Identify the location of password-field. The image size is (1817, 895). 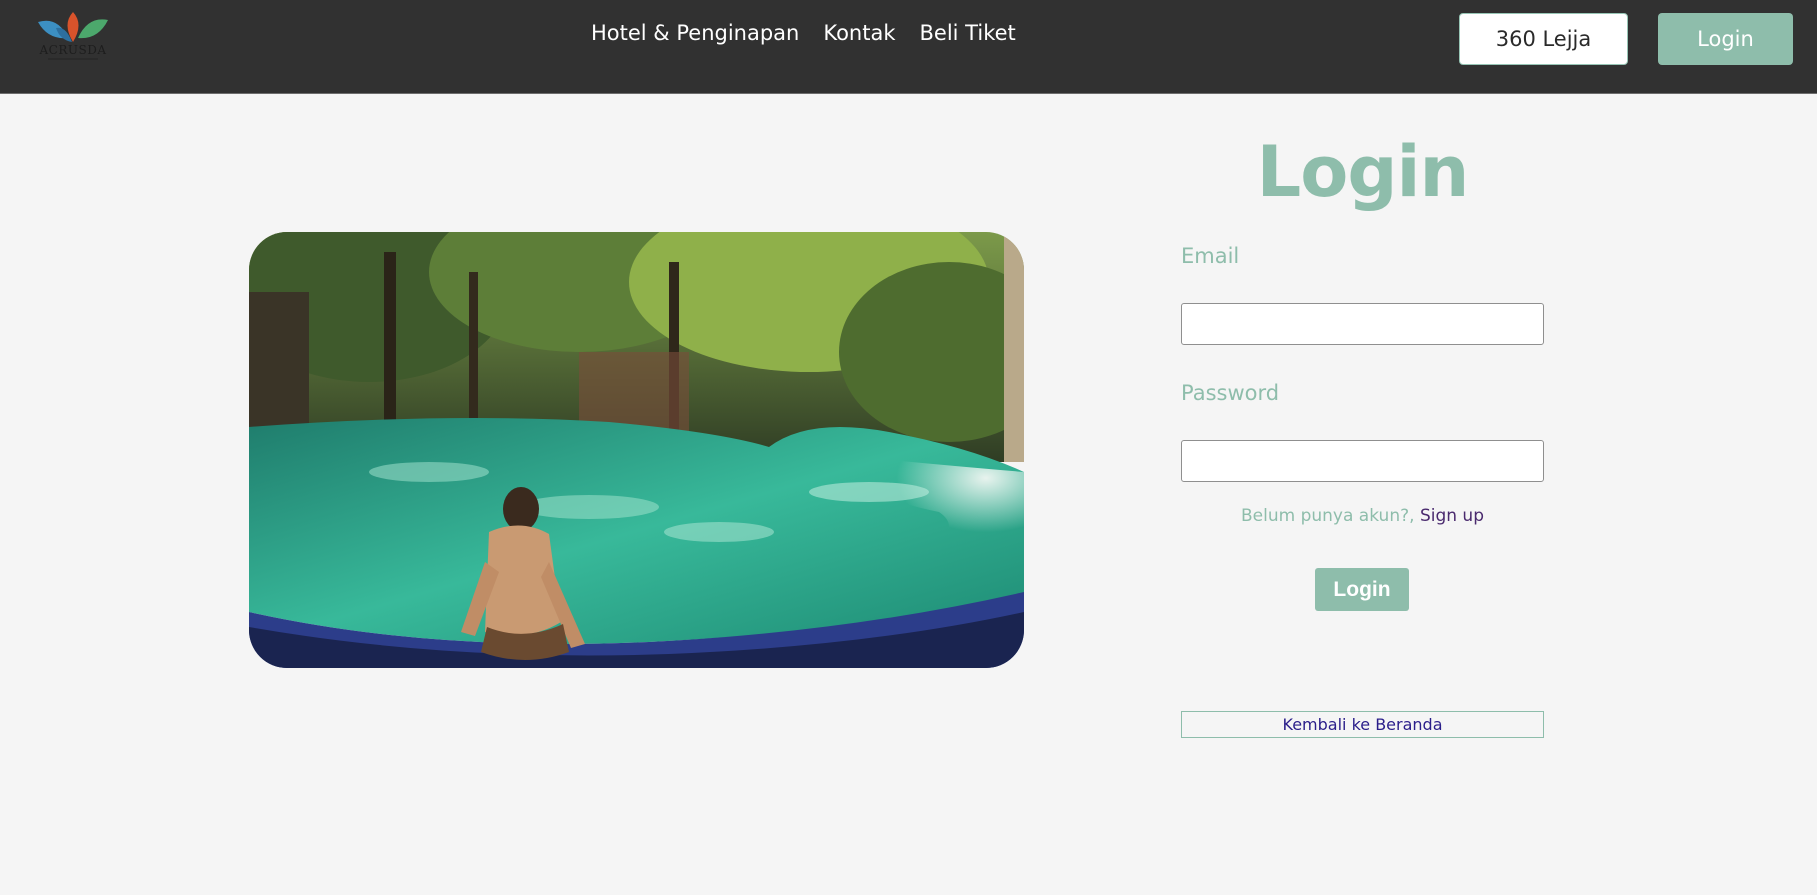
(1362, 461).